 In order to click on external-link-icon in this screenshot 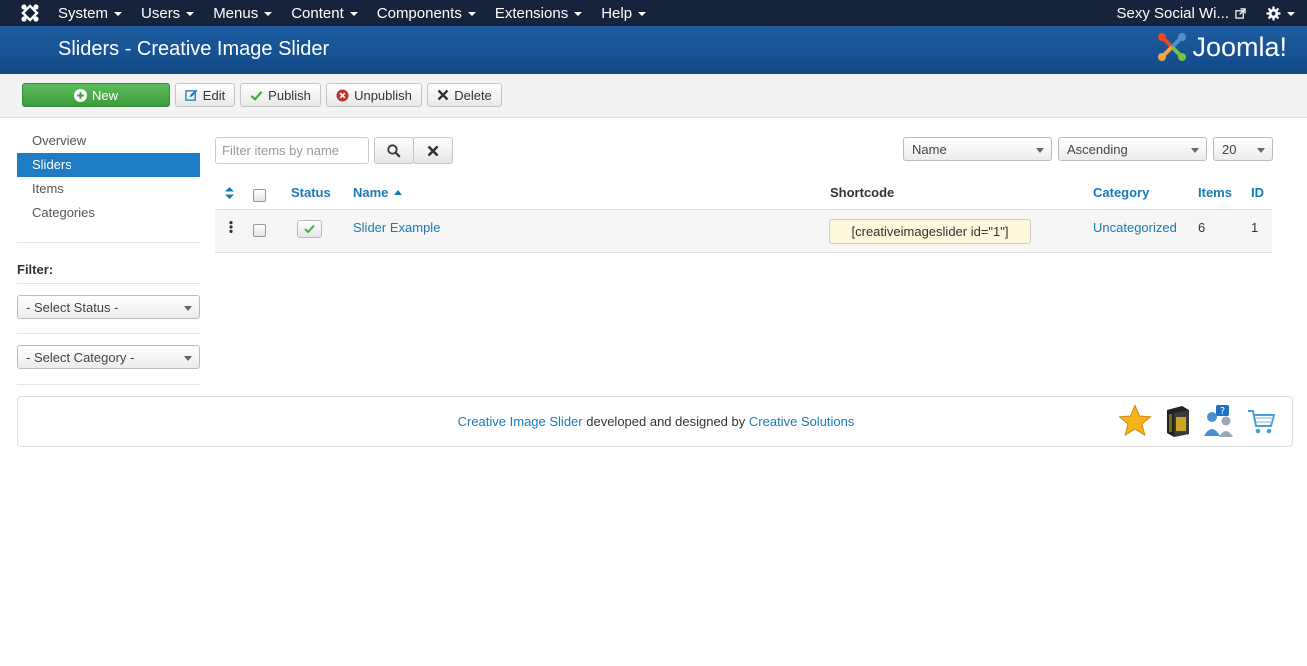, I will do `click(1240, 13)`.